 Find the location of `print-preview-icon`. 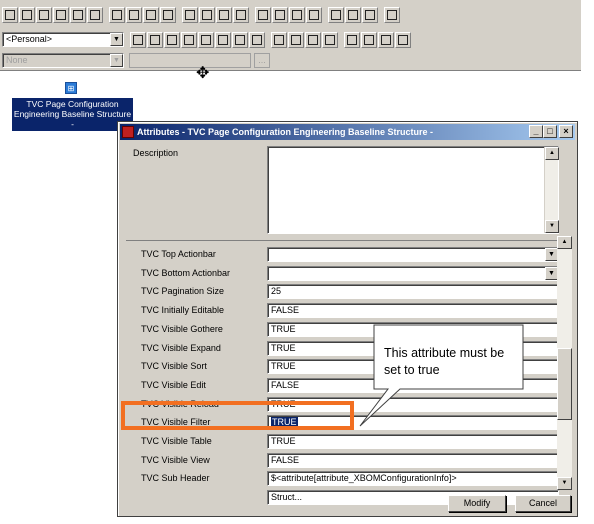

print-preview-icon is located at coordinates (168, 15).